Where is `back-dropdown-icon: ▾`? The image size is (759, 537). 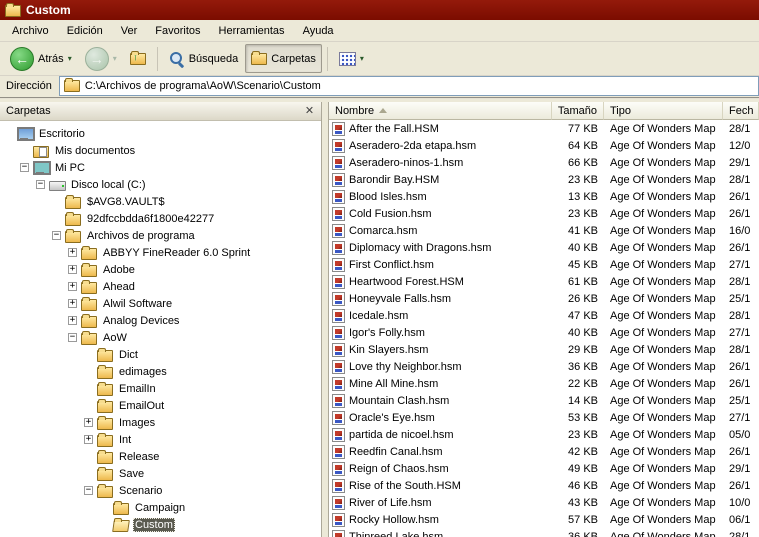 back-dropdown-icon: ▾ is located at coordinates (70, 58).